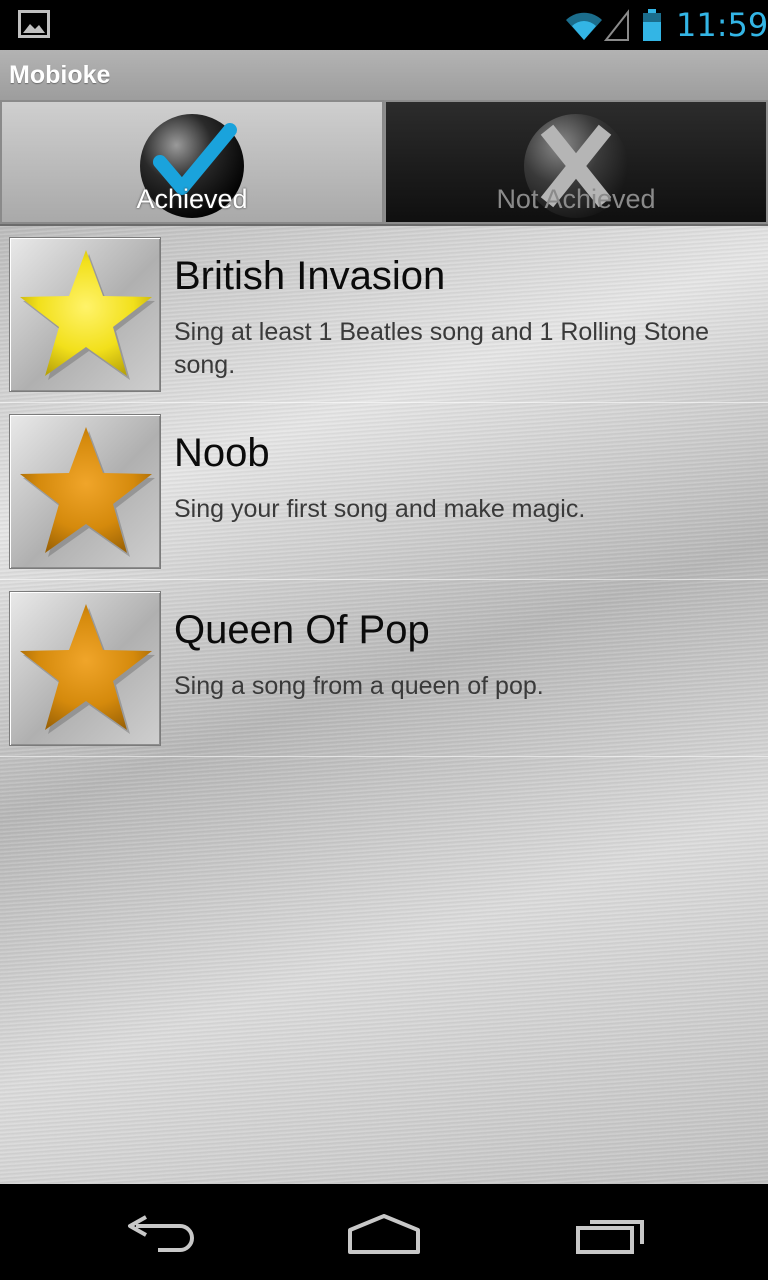 Image resolution: width=768 pixels, height=1280 pixels. What do you see at coordinates (576, 162) in the screenshot?
I see `tab-not-achieved: Not Achieved` at bounding box center [576, 162].